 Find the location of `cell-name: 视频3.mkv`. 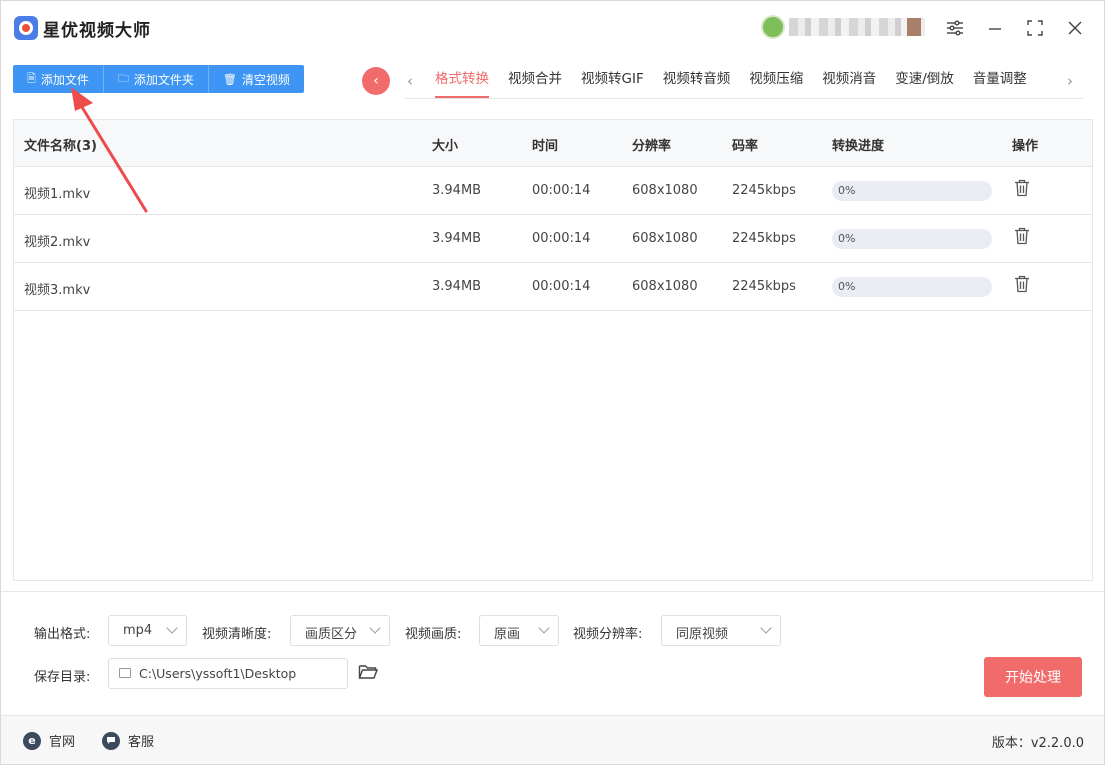

cell-name: 视频3.mkv is located at coordinates (57, 290).